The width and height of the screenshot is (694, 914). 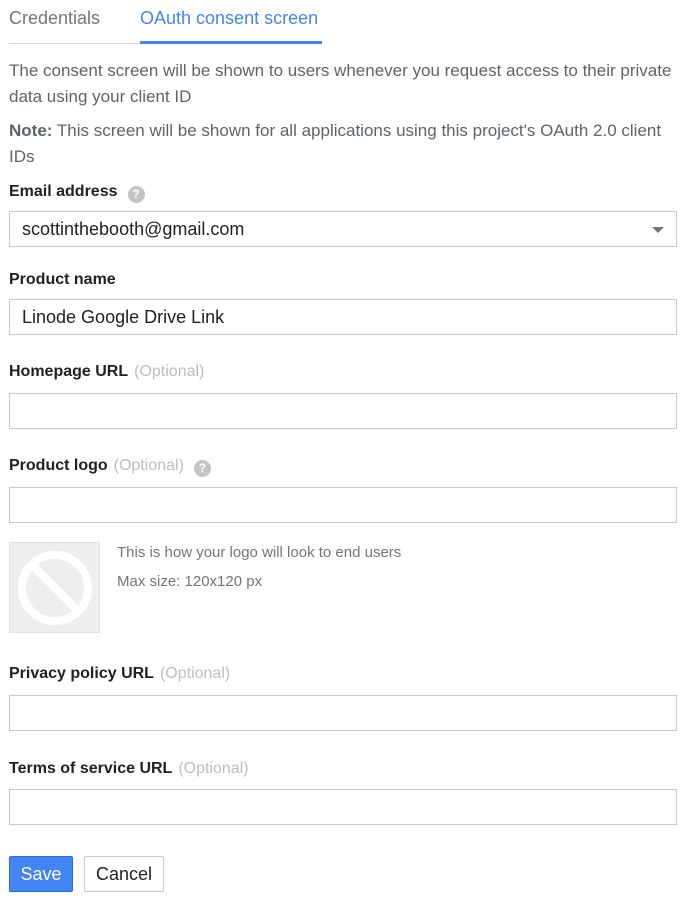 I want to click on dropdown-arrow-icon, so click(x=658, y=230).